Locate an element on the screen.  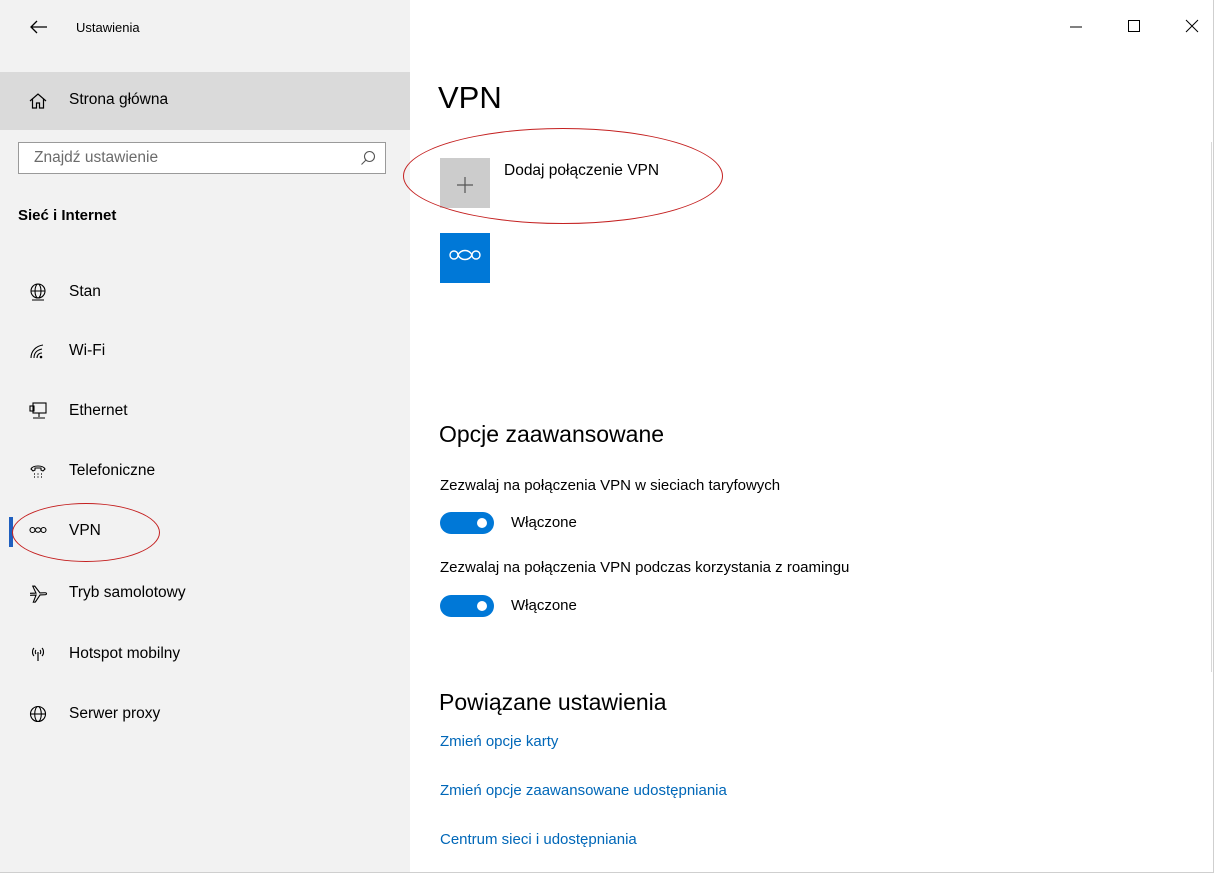
sidebar-item-wifi: Wi-Fi is located at coordinates (205, 351).